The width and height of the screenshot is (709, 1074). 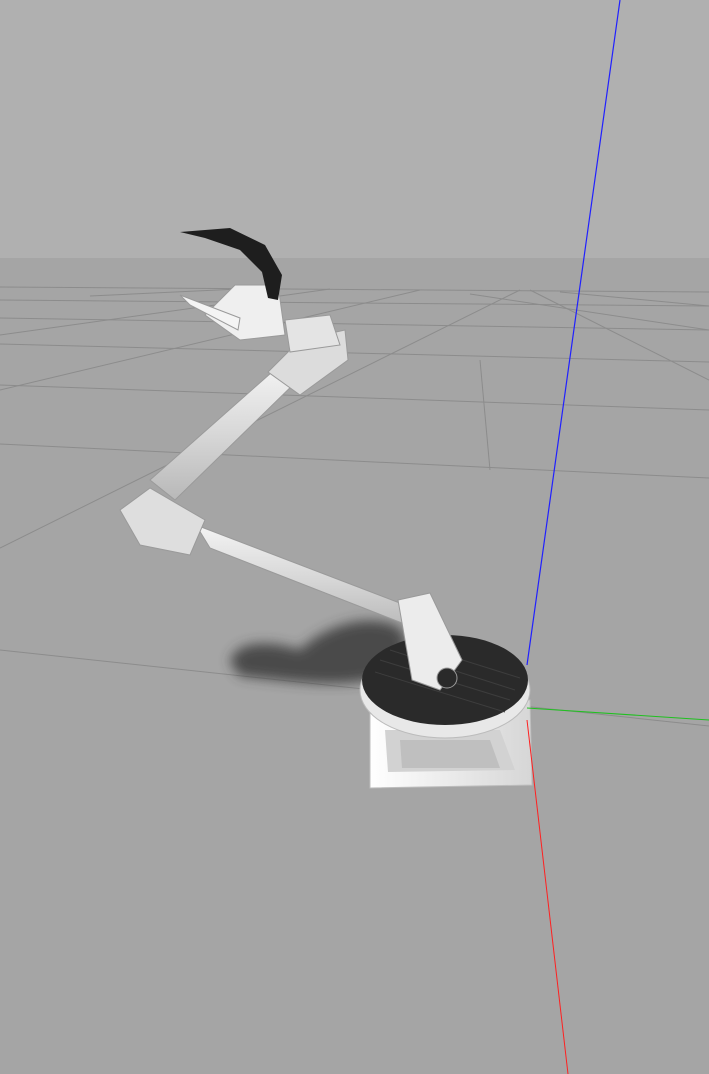 What do you see at coordinates (312, 333) in the screenshot?
I see `wrist-link` at bounding box center [312, 333].